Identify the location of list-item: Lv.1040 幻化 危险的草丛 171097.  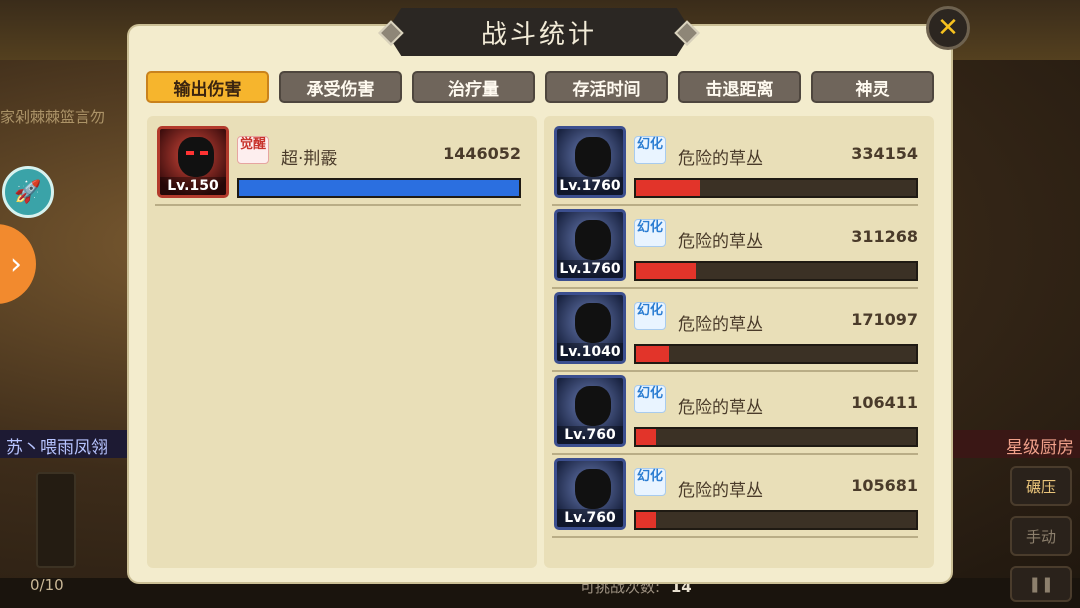
(739, 329).